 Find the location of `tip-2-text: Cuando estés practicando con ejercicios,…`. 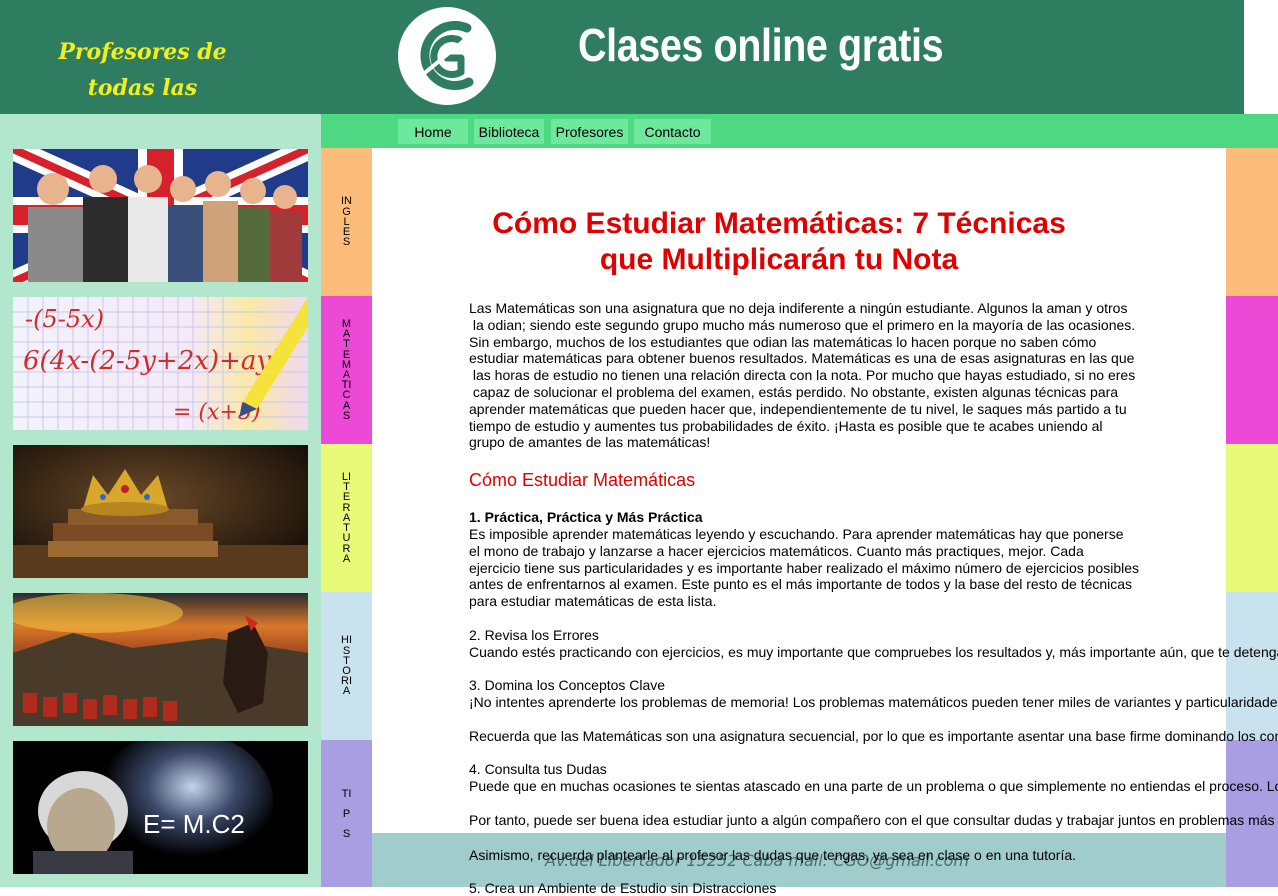

tip-2-text: Cuando estés practicando con ejercicios,… is located at coordinates (873, 651).